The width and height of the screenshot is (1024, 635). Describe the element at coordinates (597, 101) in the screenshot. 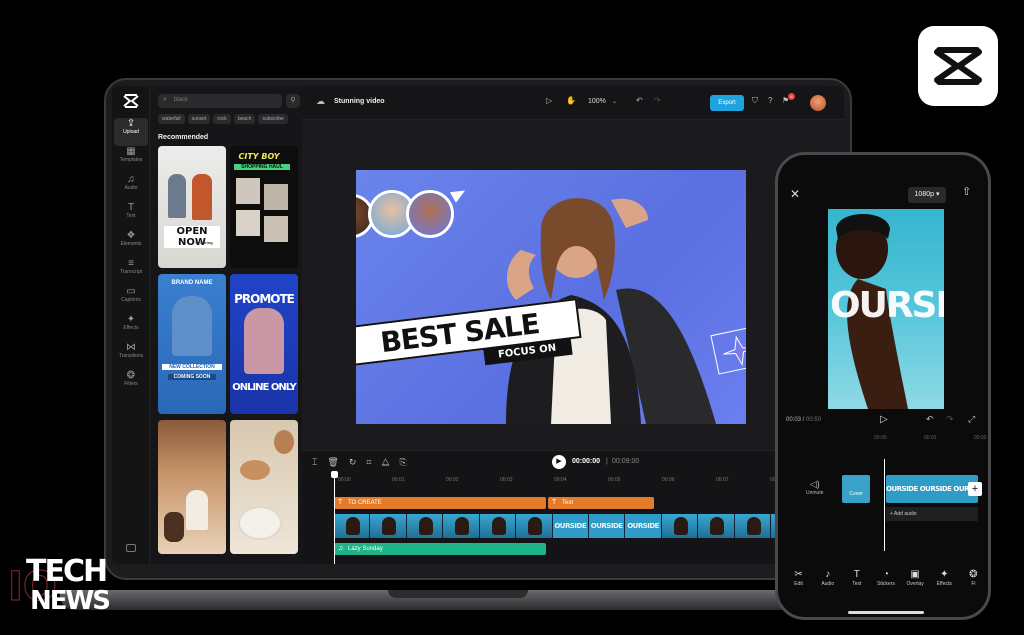

I see `zoom-level: 100%` at that location.